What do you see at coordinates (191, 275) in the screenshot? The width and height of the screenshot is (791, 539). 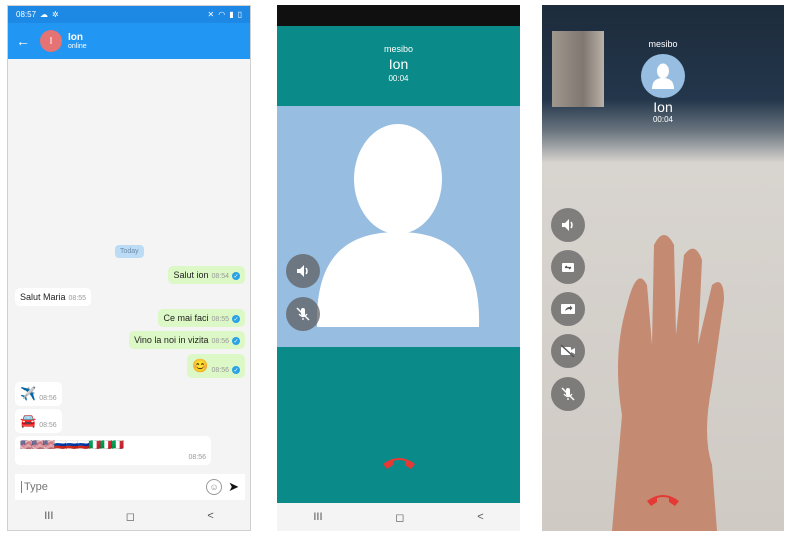 I see `message-text: Salut ion` at bounding box center [191, 275].